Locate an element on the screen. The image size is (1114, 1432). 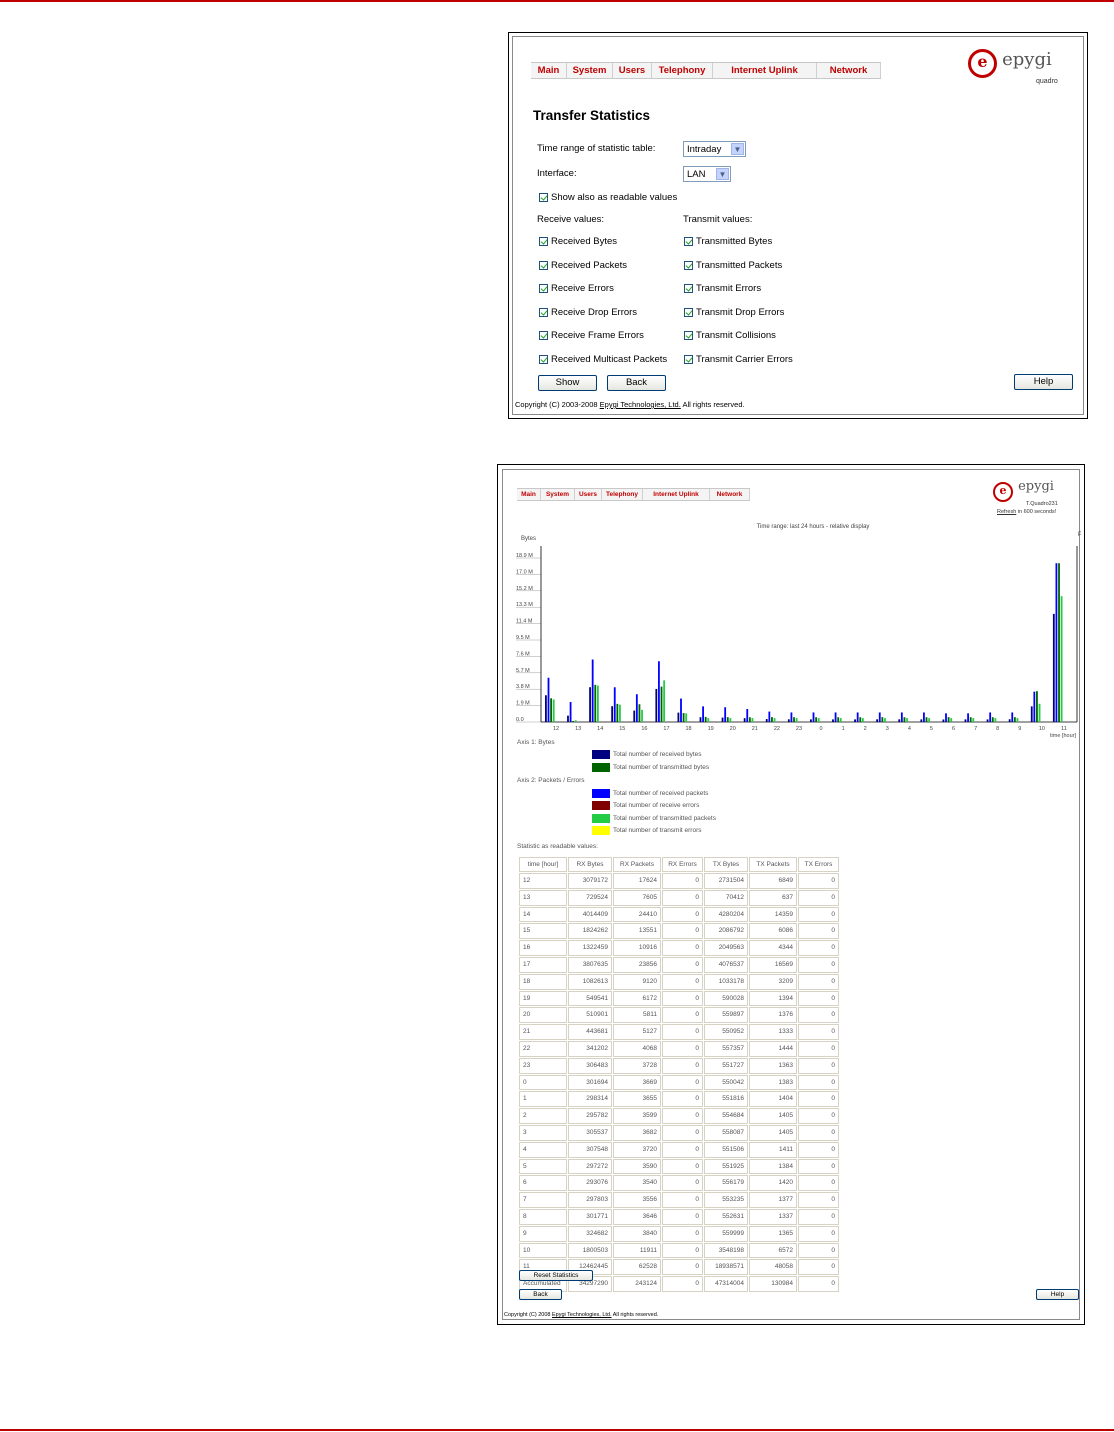
x-tick-label: 3 is located at coordinates (887, 729).